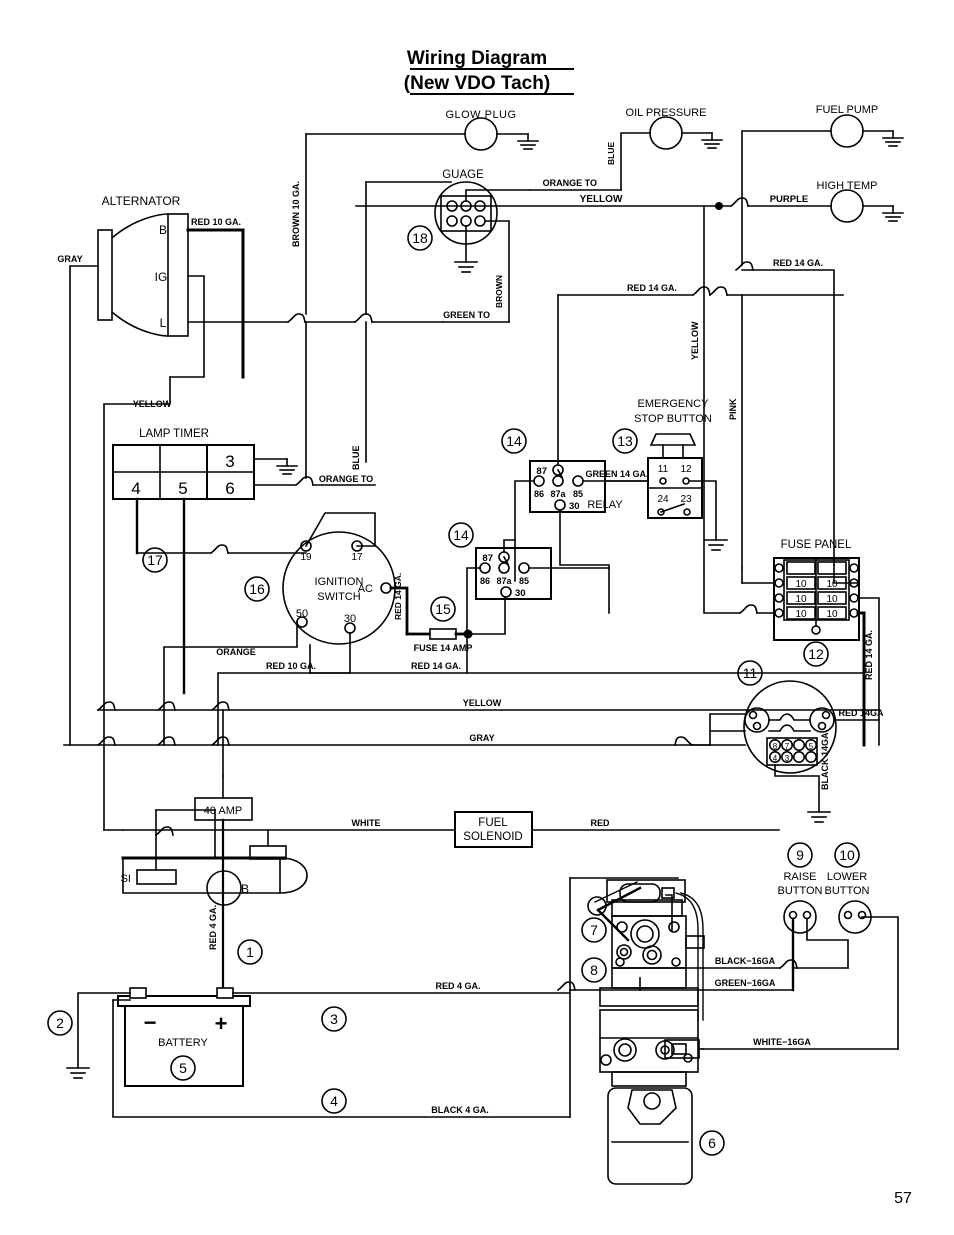 The height and width of the screenshot is (1235, 954). What do you see at coordinates (625, 441) in the screenshot?
I see `callout-13-text: 13` at bounding box center [625, 441].